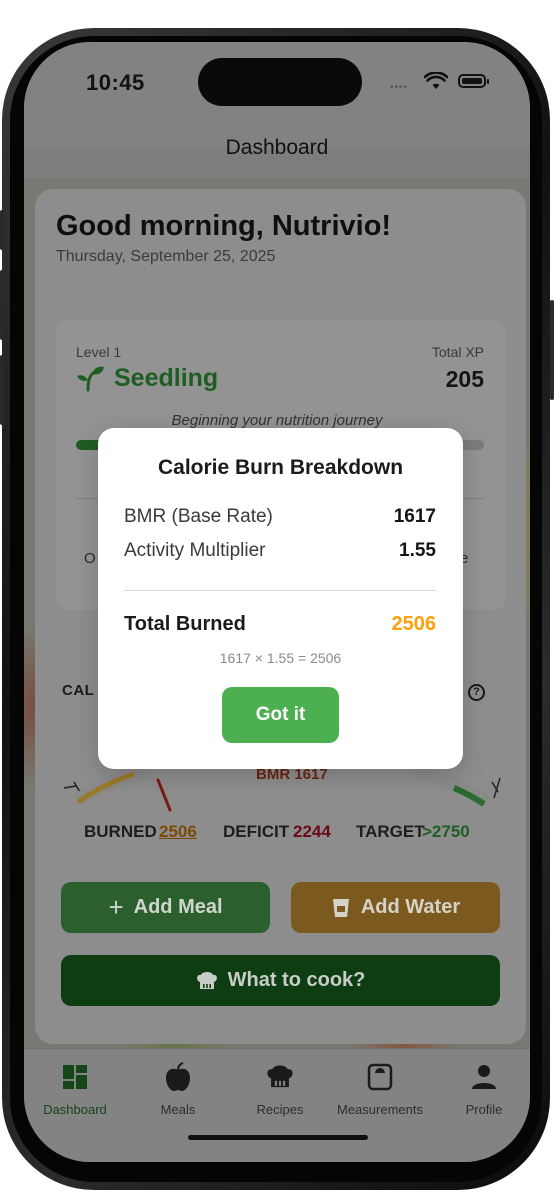  Describe the element at coordinates (312, 831) in the screenshot. I see `deficit-value: 2244` at that location.